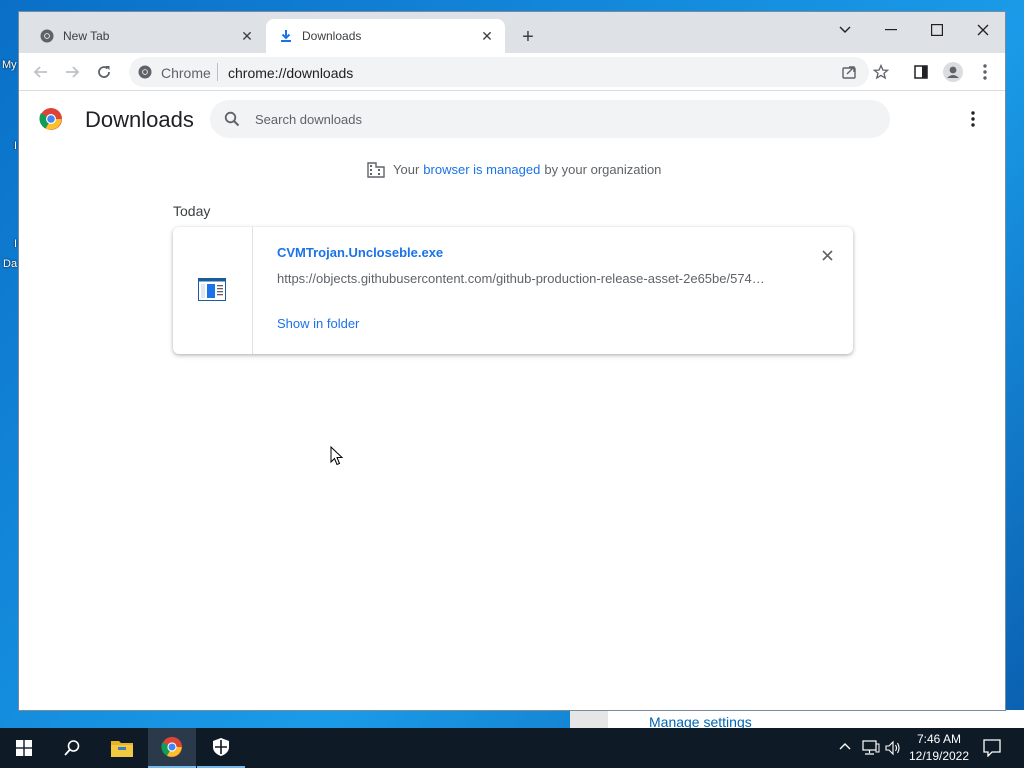 This screenshot has height=768, width=1024. Describe the element at coordinates (845, 30) in the screenshot. I see `tab-search-chevron-icon` at that location.